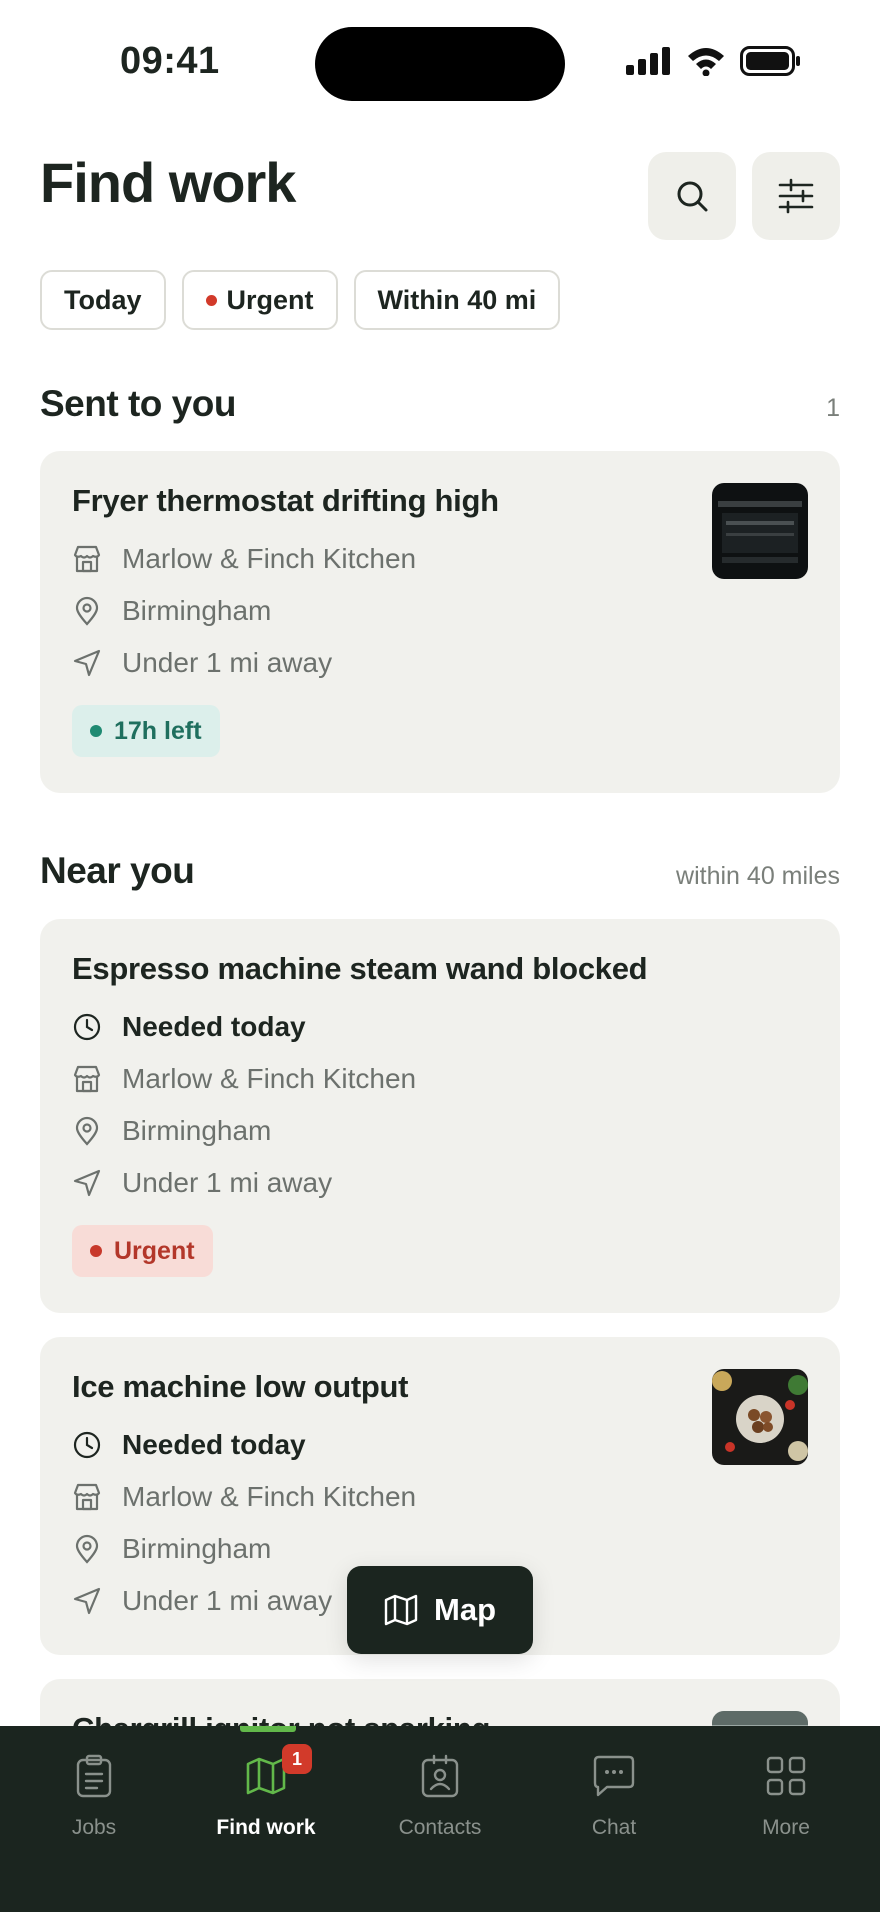 Image resolution: width=880 pixels, height=1912 pixels. Describe the element at coordinates (285, 500) in the screenshot. I see `job-title: Fryer thermostat drifting high` at that location.